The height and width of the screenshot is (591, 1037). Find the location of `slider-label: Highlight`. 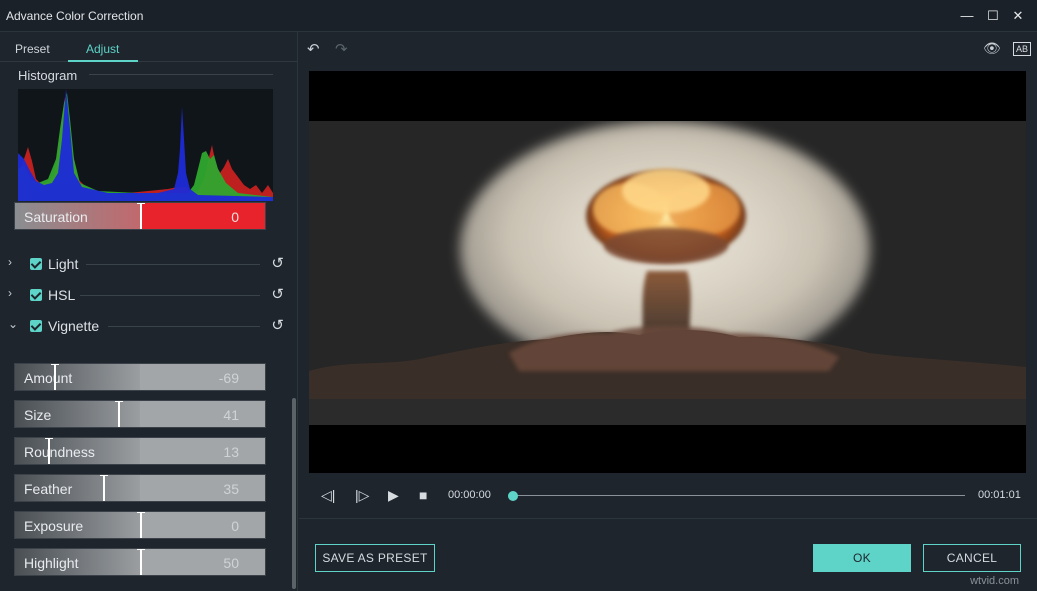

slider-label: Highlight is located at coordinates (51, 563).